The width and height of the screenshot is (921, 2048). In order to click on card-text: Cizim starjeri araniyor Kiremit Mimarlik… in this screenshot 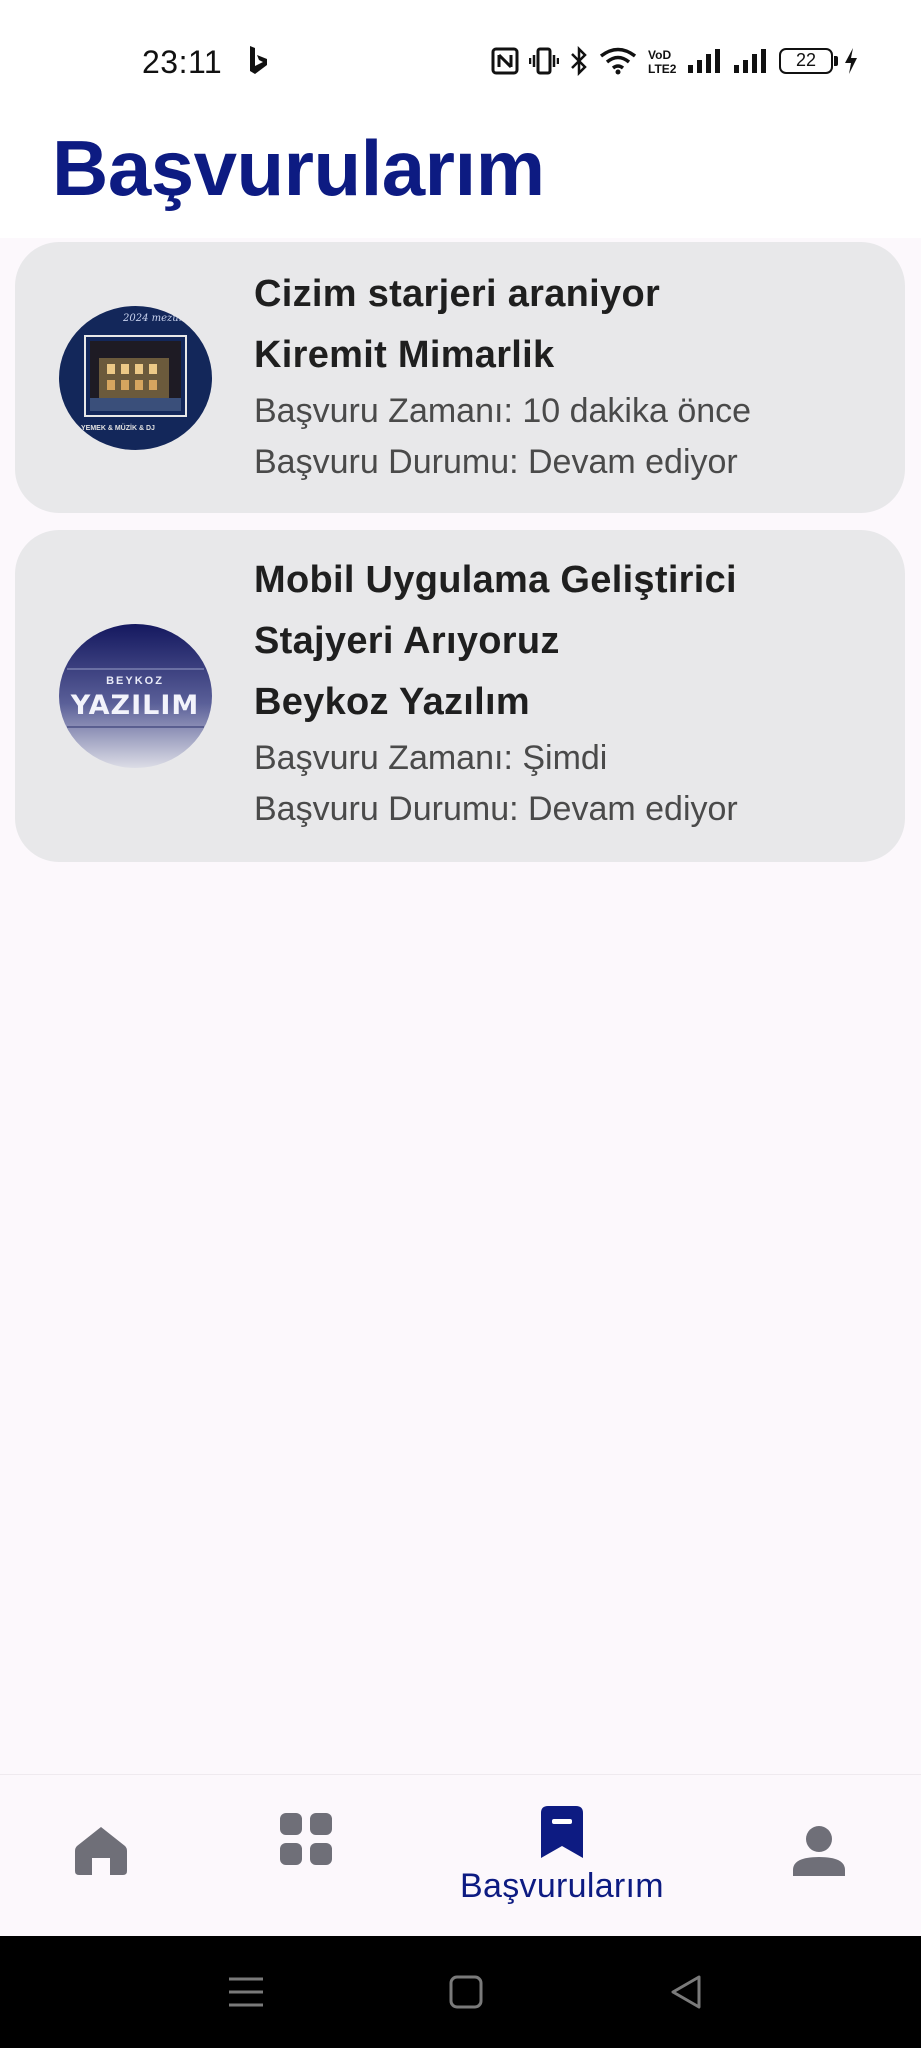, I will do `click(569, 376)`.